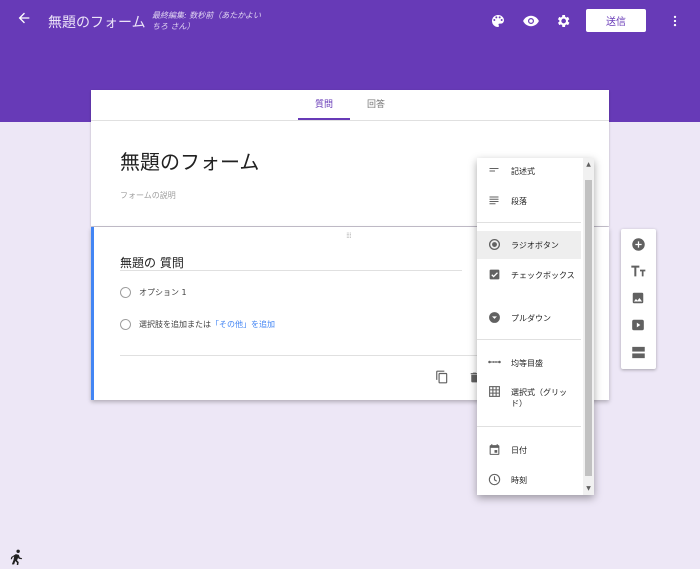  Describe the element at coordinates (494, 244) in the screenshot. I see `radio-button-icon` at that location.